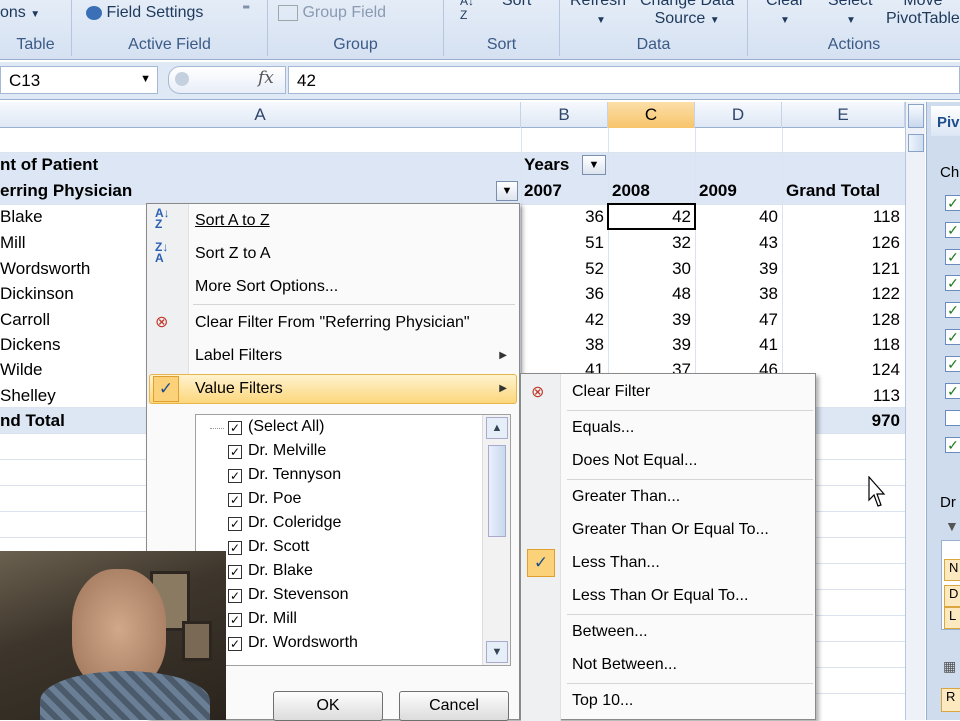 The width and height of the screenshot is (960, 721). Describe the element at coordinates (916, 116) in the screenshot. I see `scroll-up-icon` at that location.